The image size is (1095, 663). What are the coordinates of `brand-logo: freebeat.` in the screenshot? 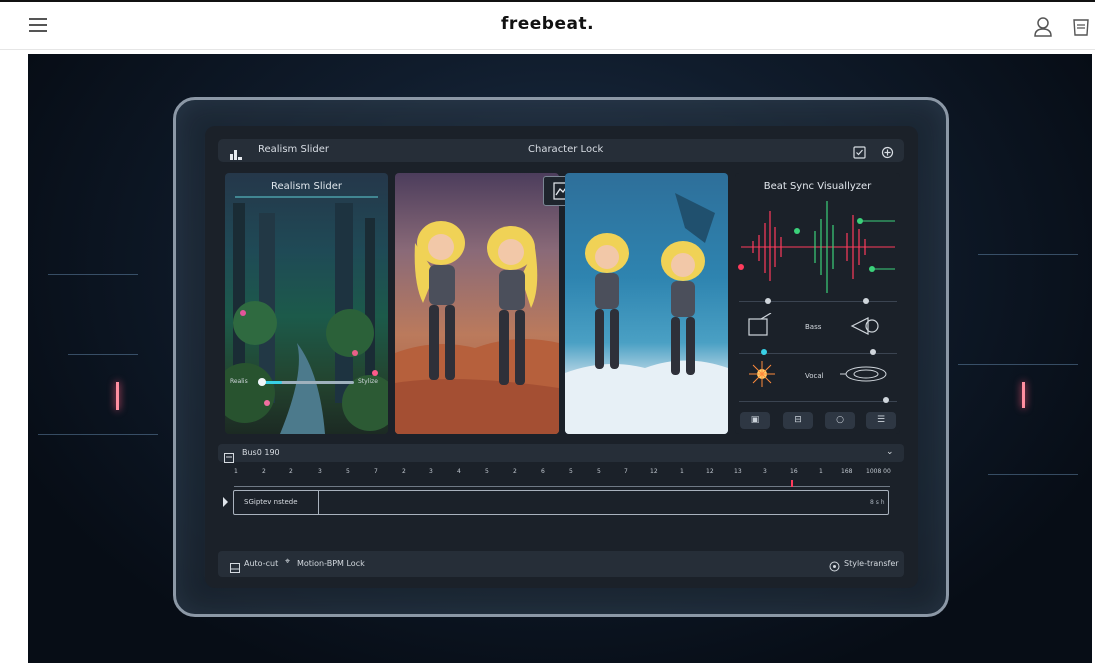 It's located at (547, 24).